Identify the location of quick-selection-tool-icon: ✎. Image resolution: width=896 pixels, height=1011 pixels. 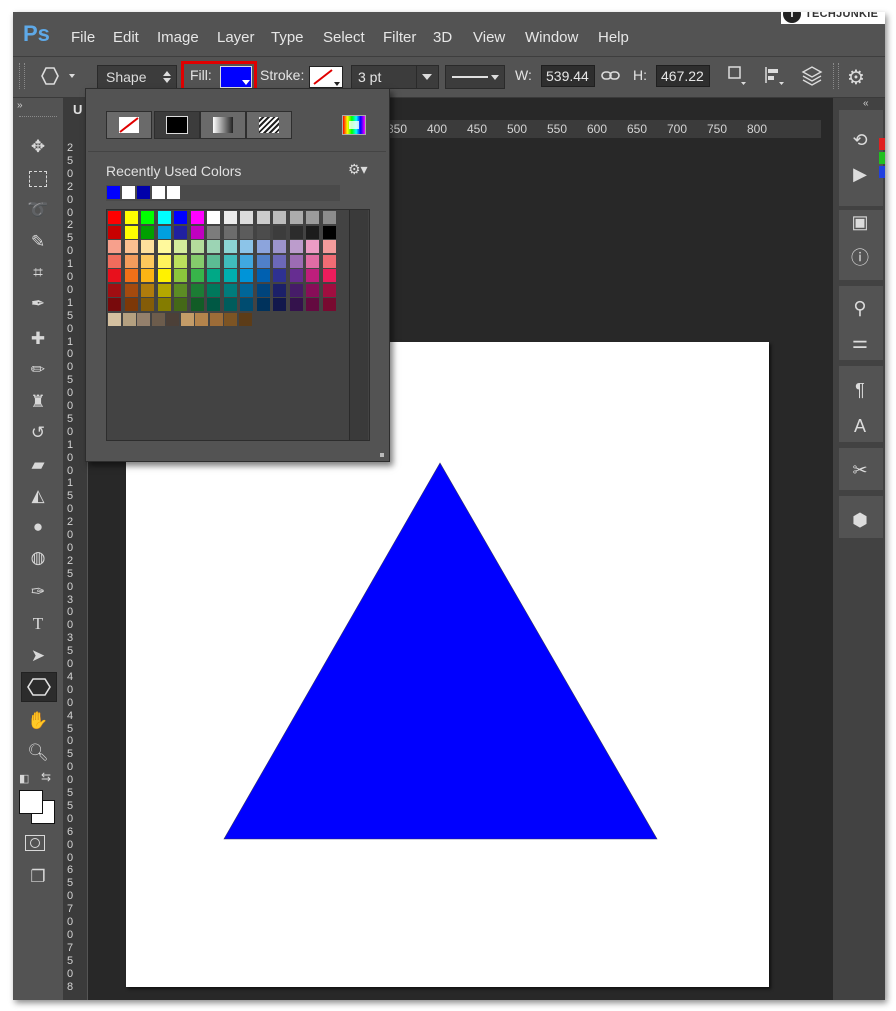
(38, 242).